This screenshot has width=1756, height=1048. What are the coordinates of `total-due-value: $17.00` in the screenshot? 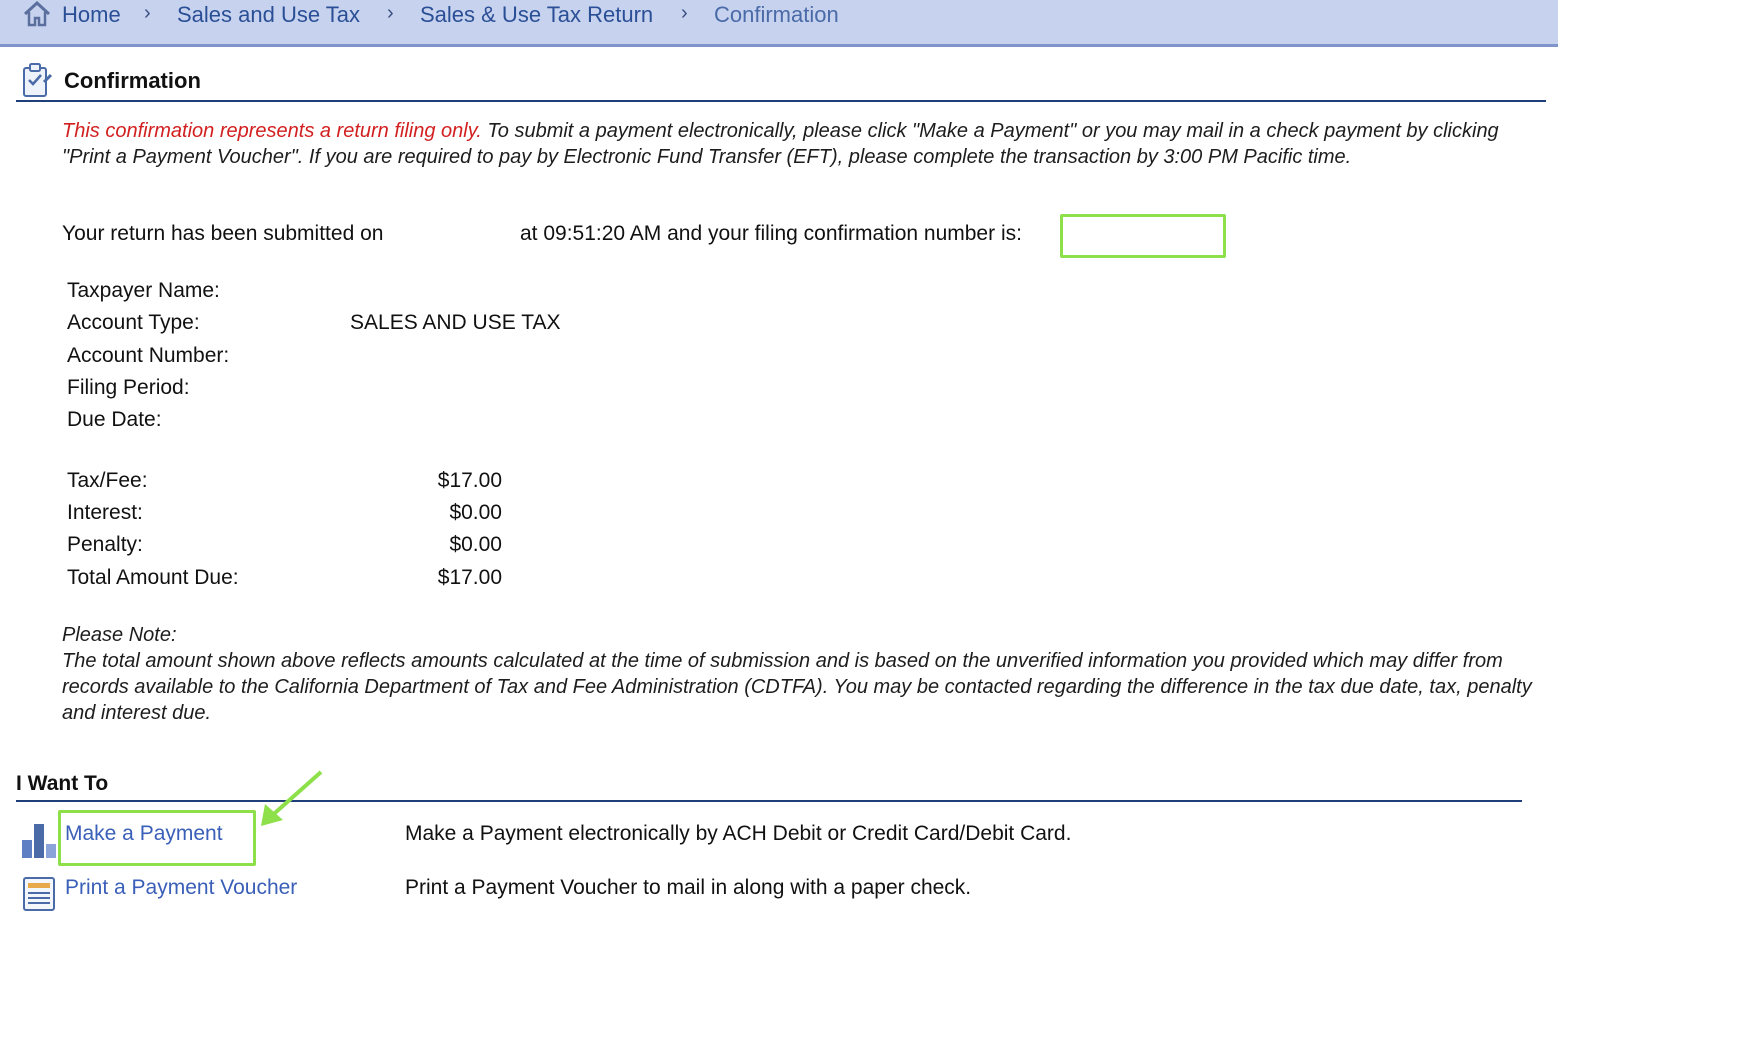 It's located at (469, 577).